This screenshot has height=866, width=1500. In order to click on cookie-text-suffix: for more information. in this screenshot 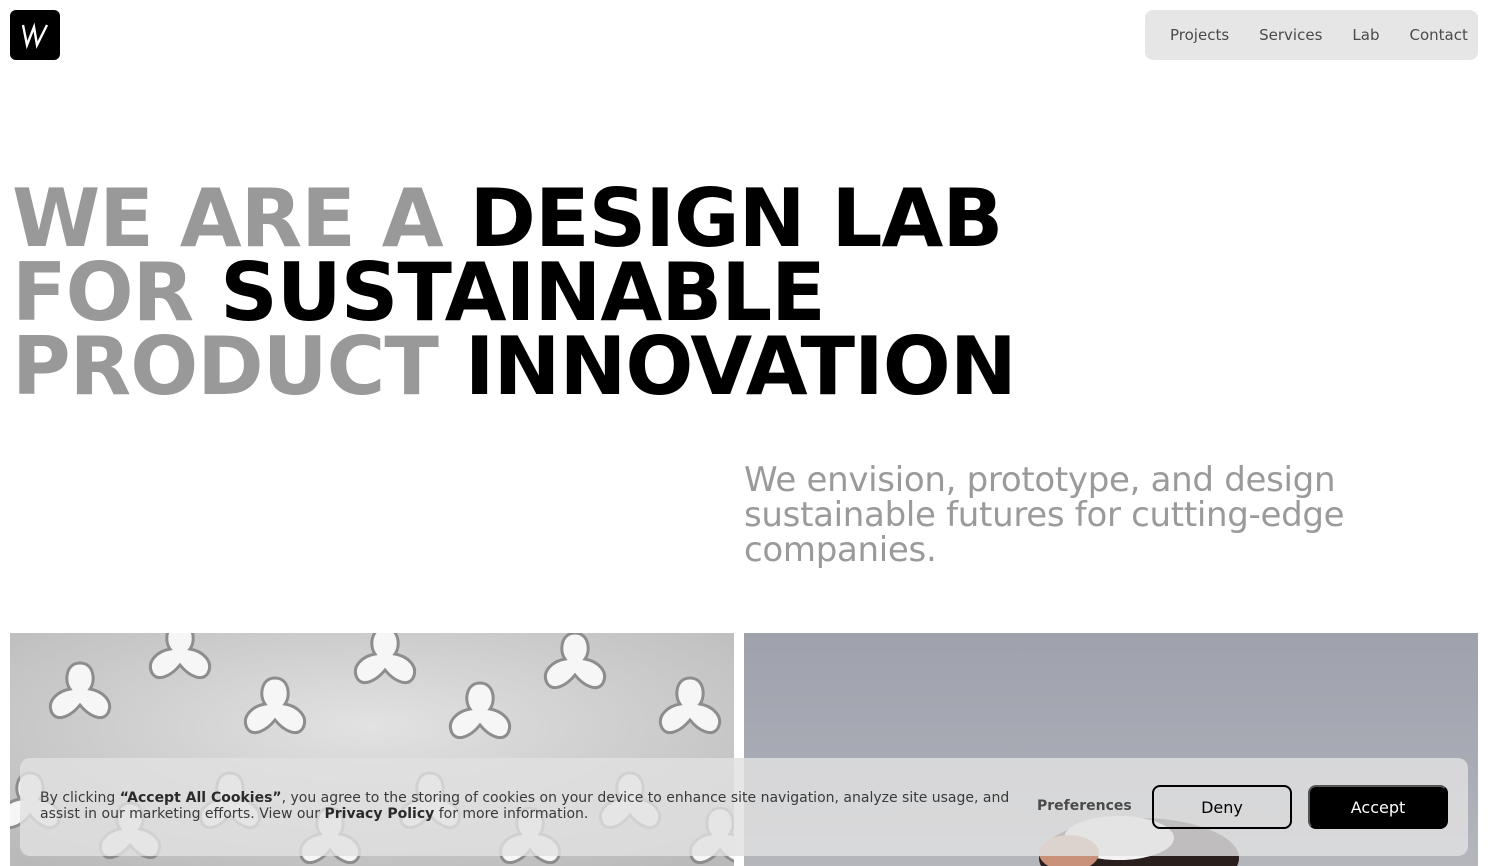, I will do `click(511, 814)`.